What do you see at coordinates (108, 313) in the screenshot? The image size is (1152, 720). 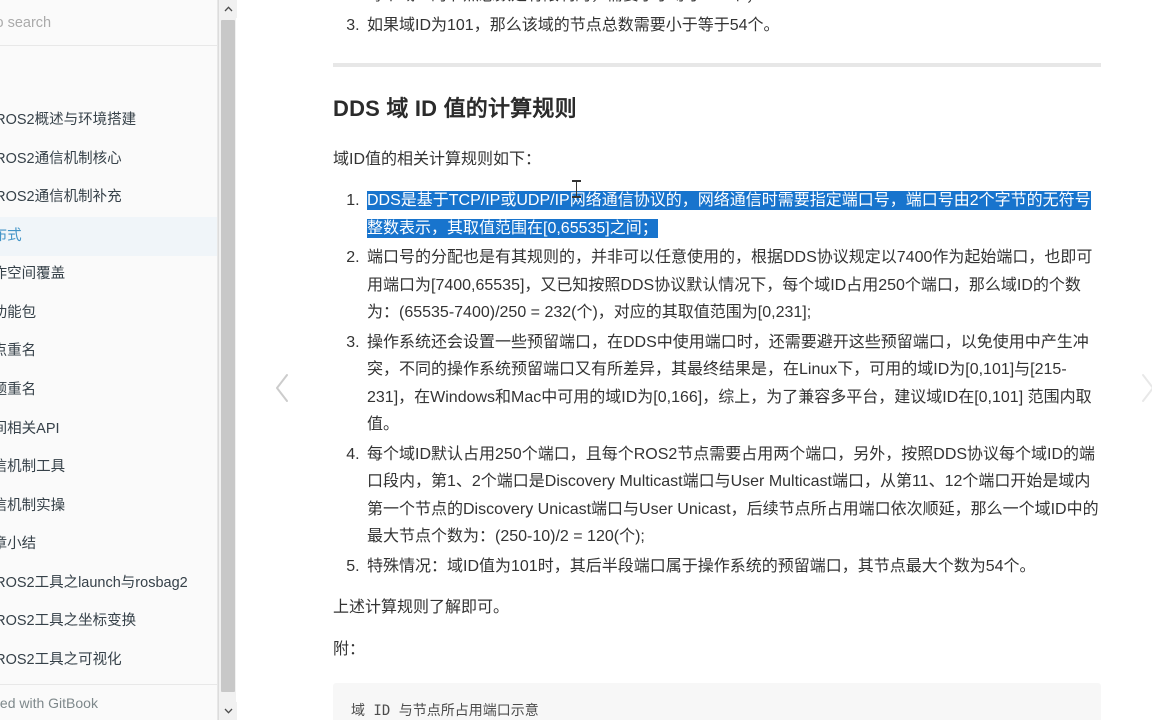 I see `sidebar-item-4-3: 4.3 元功能包` at bounding box center [108, 313].